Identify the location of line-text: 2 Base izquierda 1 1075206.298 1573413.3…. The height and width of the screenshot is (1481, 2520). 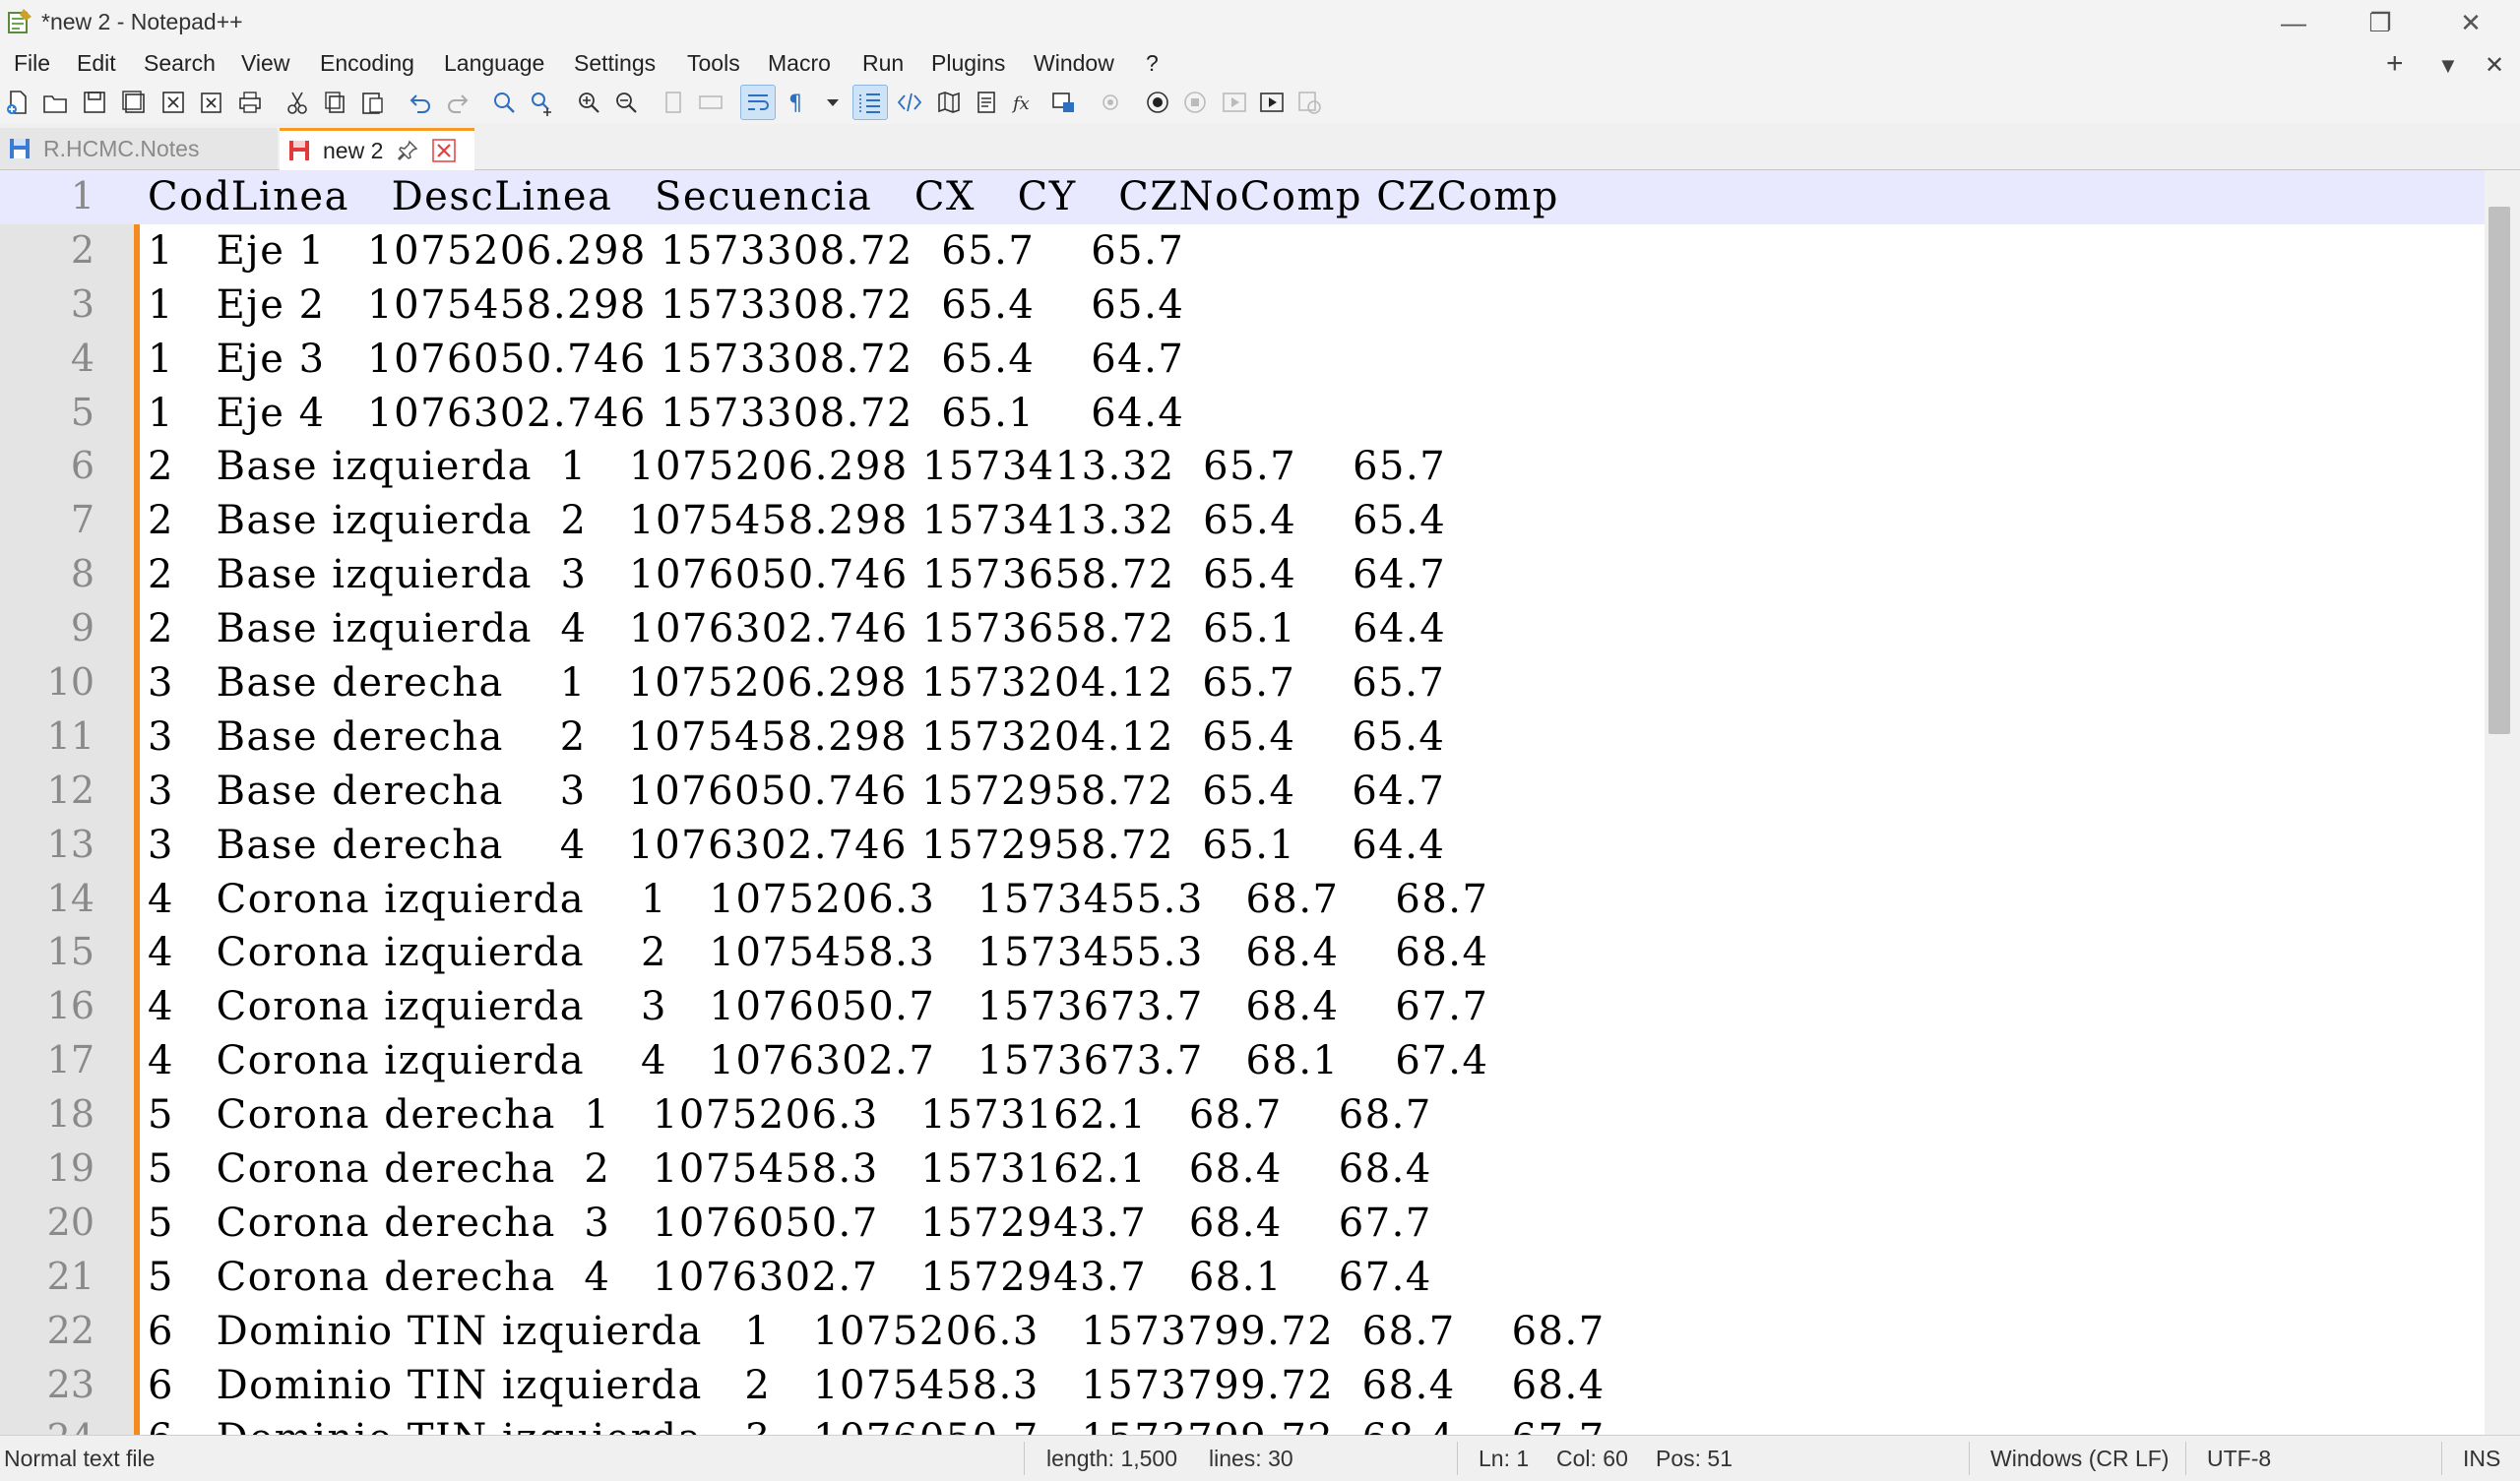
(797, 466).